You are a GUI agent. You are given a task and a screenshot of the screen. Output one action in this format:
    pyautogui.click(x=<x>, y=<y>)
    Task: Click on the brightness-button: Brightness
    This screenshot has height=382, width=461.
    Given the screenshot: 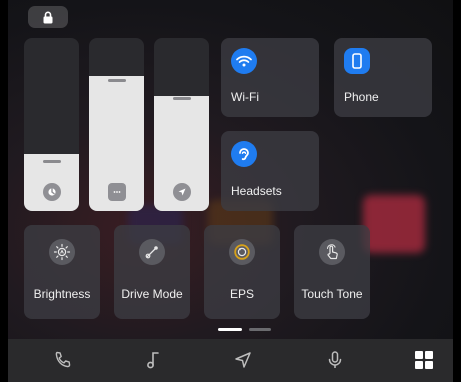 What is the action you would take?
    pyautogui.click(x=62, y=272)
    